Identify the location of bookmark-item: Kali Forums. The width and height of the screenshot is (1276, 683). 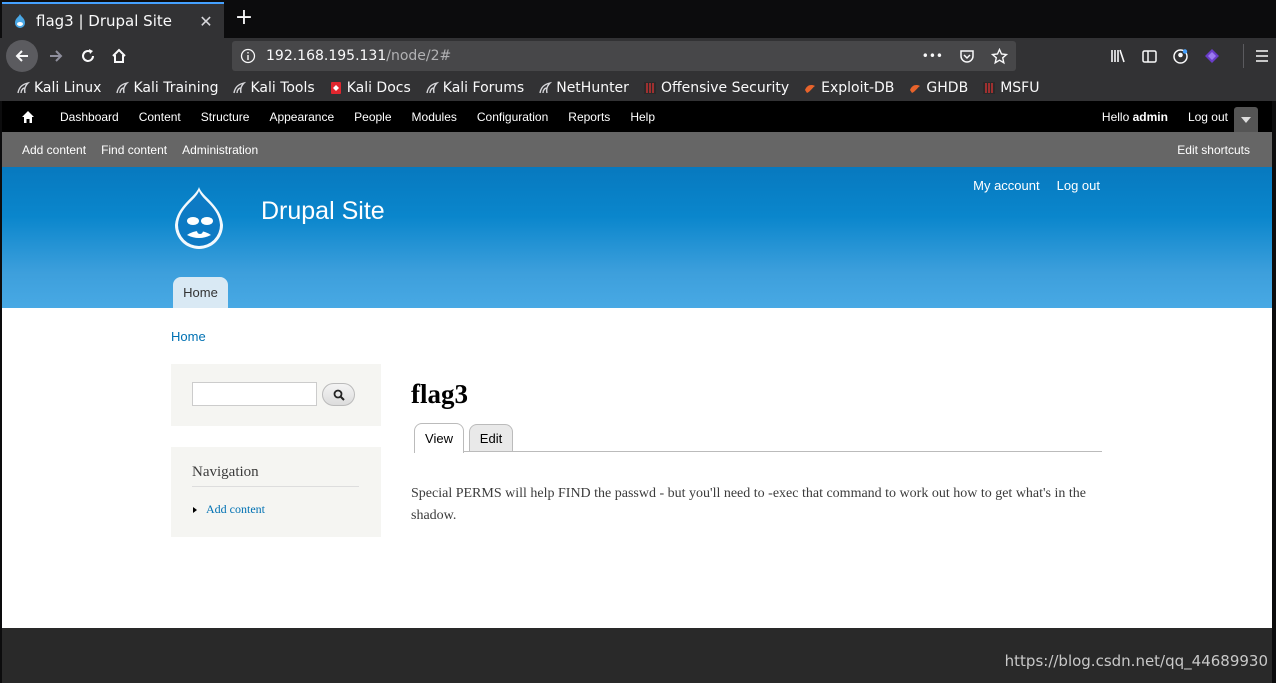
(474, 88).